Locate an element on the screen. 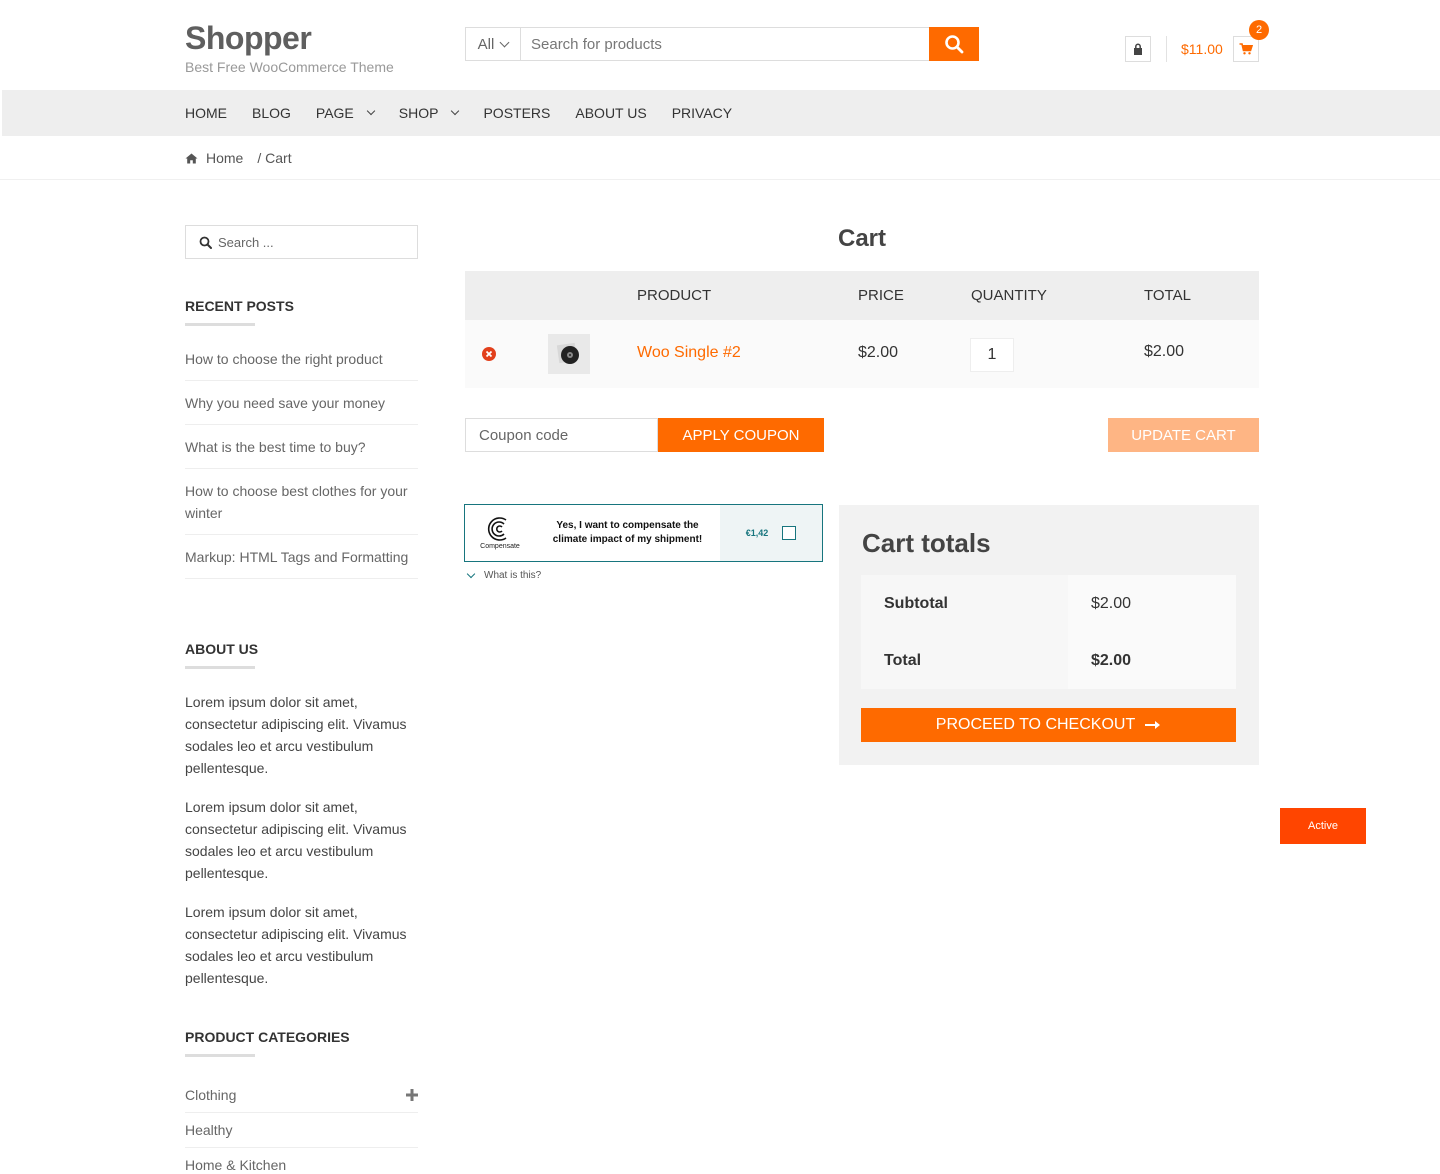 Image resolution: width=1440 pixels, height=1174 pixels. remove-item-button is located at coordinates (489, 354).